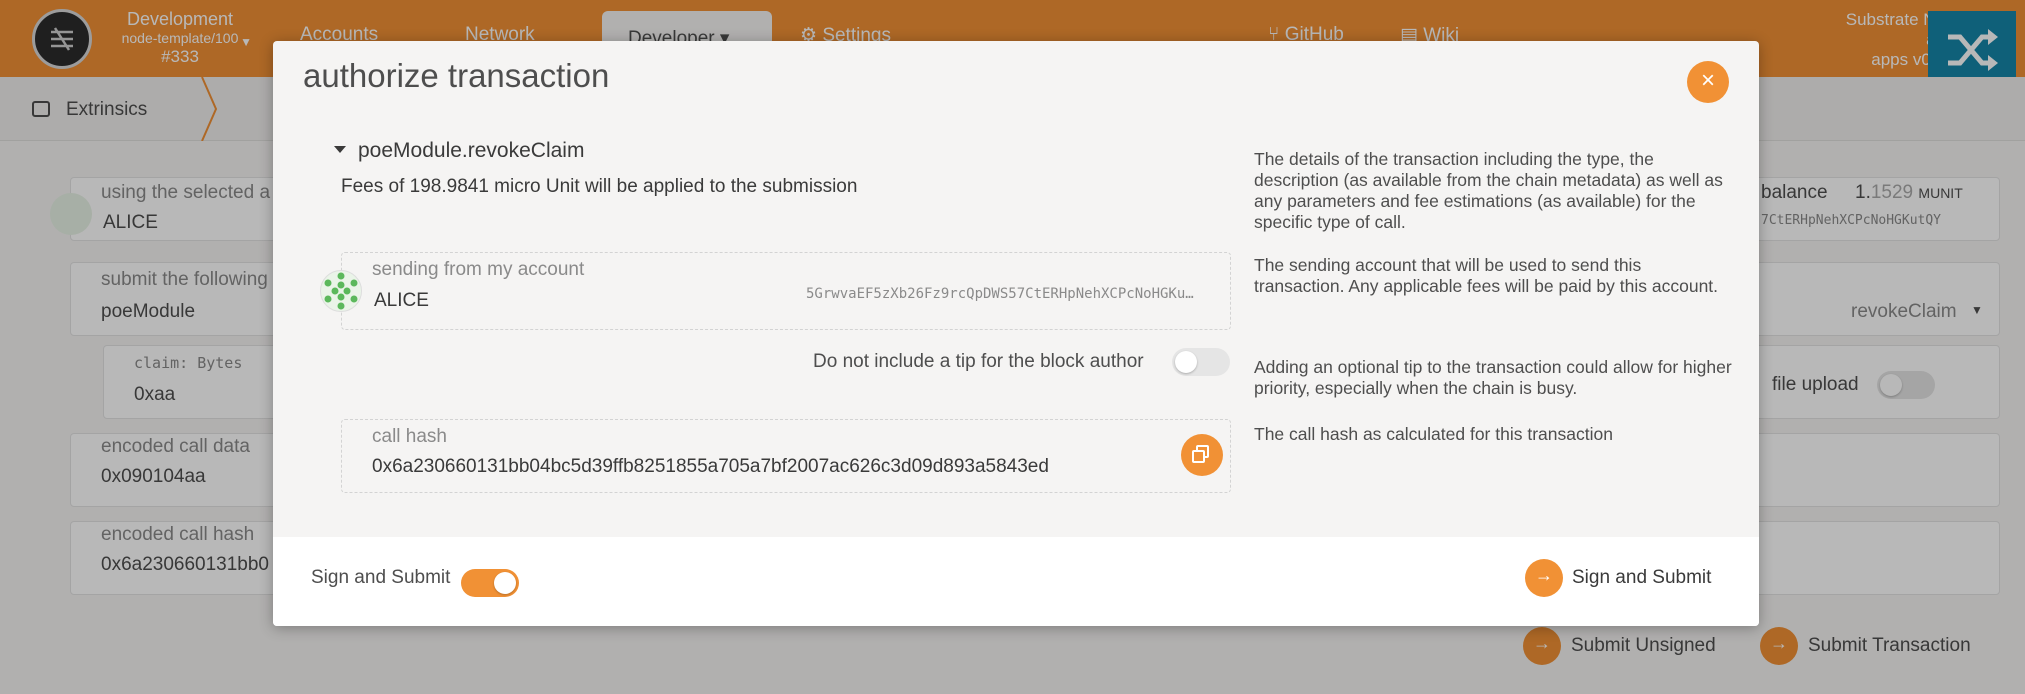 This screenshot has width=2025, height=694. What do you see at coordinates (1708, 82) in the screenshot?
I see `close-icon: ×` at bounding box center [1708, 82].